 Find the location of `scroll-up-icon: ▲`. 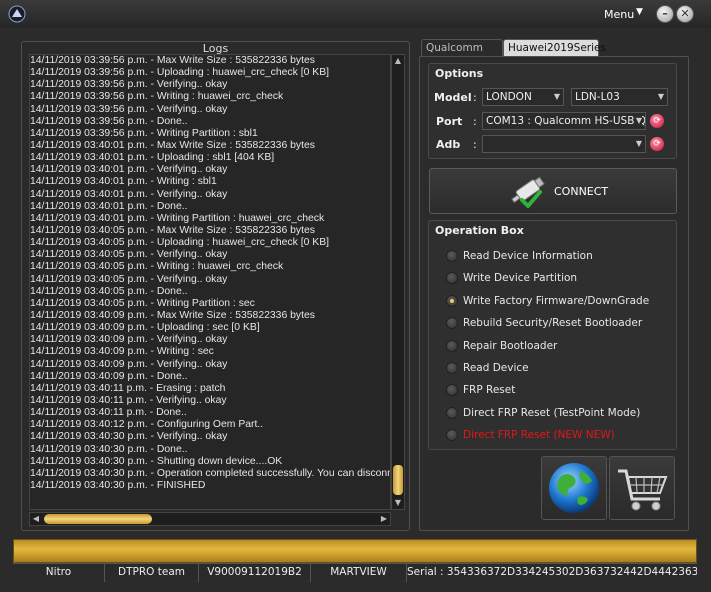

scroll-up-icon: ▲ is located at coordinates (398, 61).